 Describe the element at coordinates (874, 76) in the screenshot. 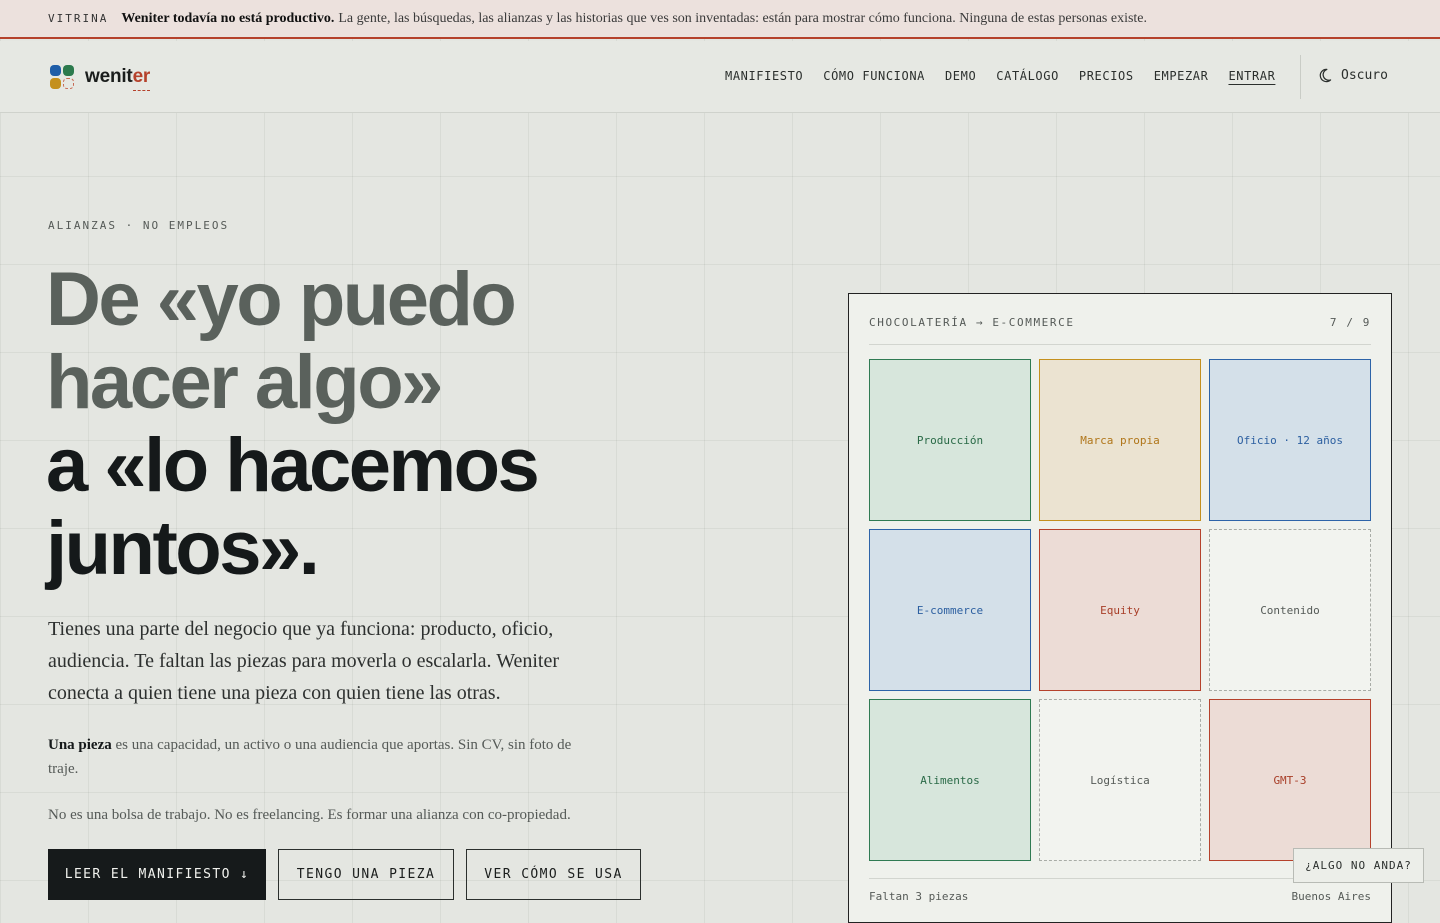

I see `nav-como-funciona: CÓMO FUNCIONA` at that location.